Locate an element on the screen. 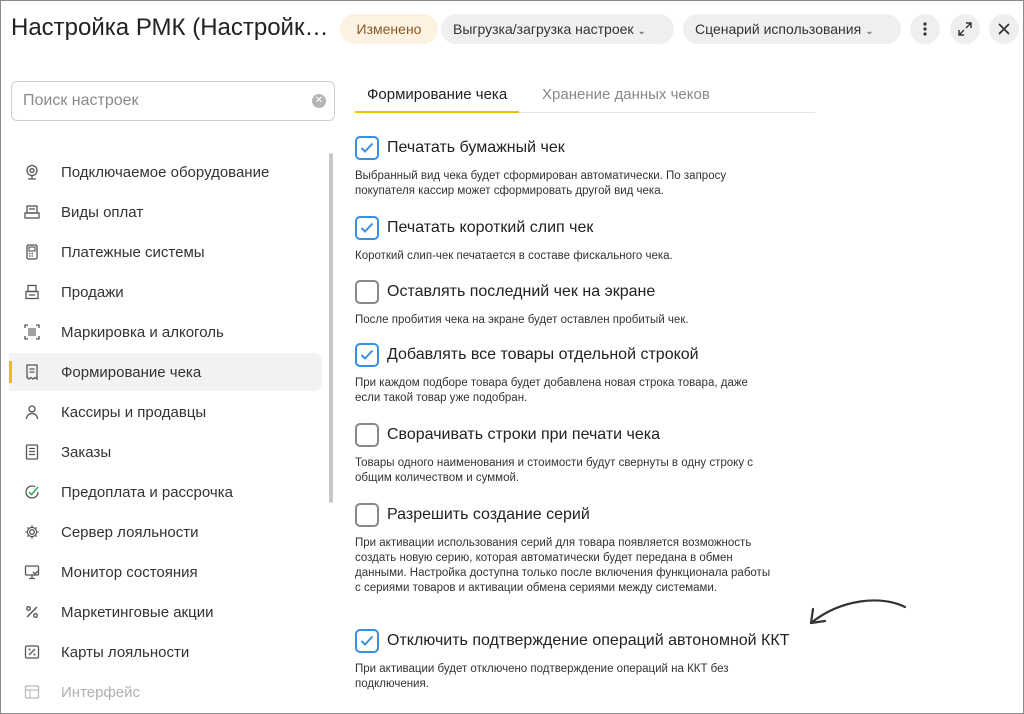  tab-receipt-formation: Формирование чека is located at coordinates (437, 97).